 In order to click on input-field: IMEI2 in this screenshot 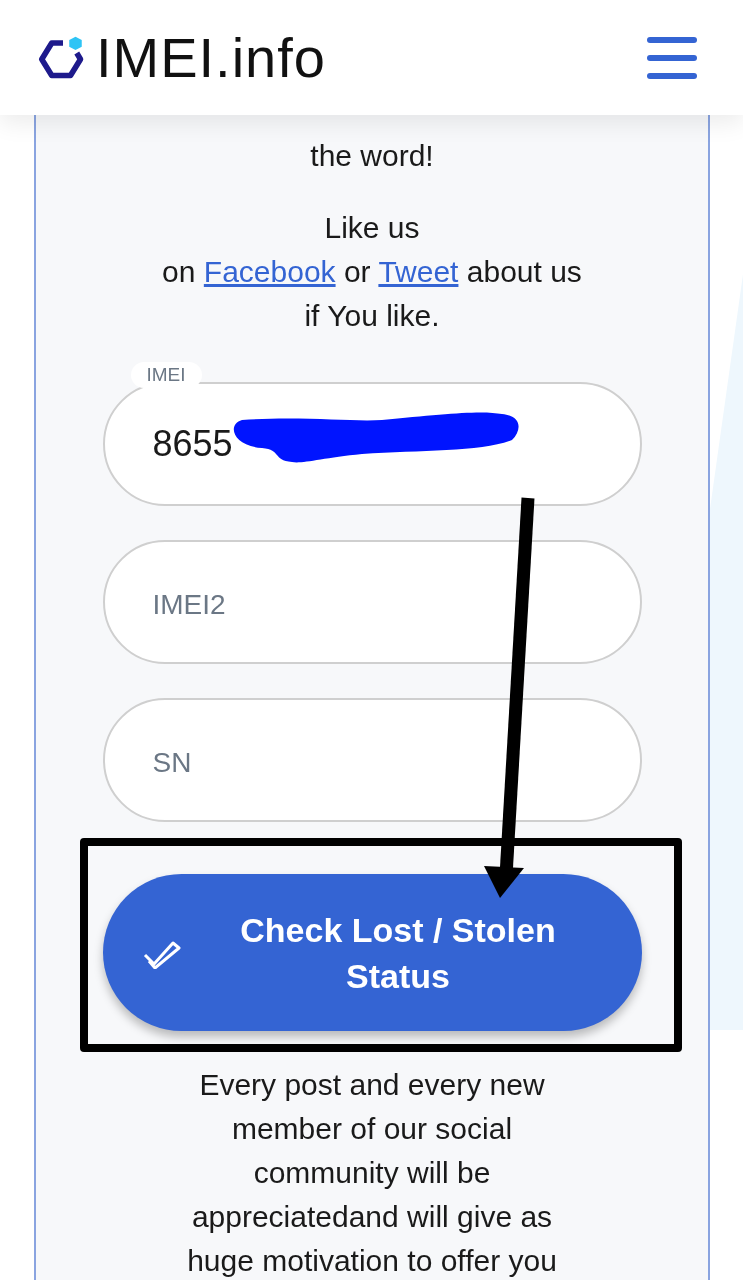, I will do `click(372, 602)`.